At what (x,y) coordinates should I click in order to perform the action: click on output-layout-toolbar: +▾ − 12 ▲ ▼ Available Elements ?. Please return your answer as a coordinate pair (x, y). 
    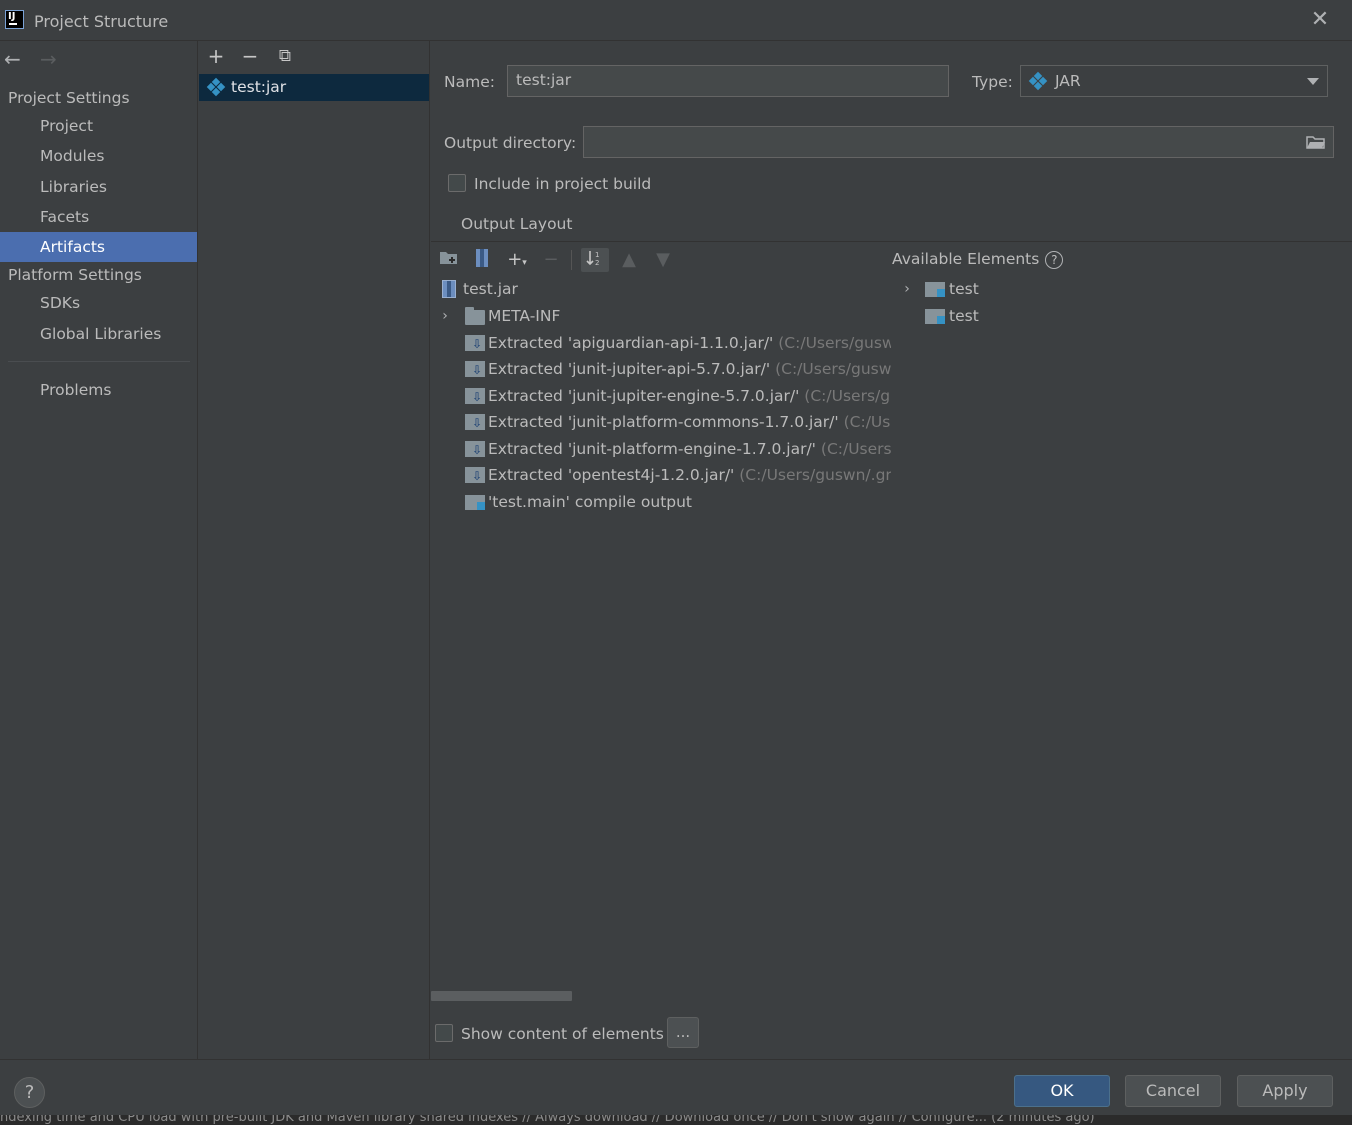
    Looking at the image, I should click on (891, 258).